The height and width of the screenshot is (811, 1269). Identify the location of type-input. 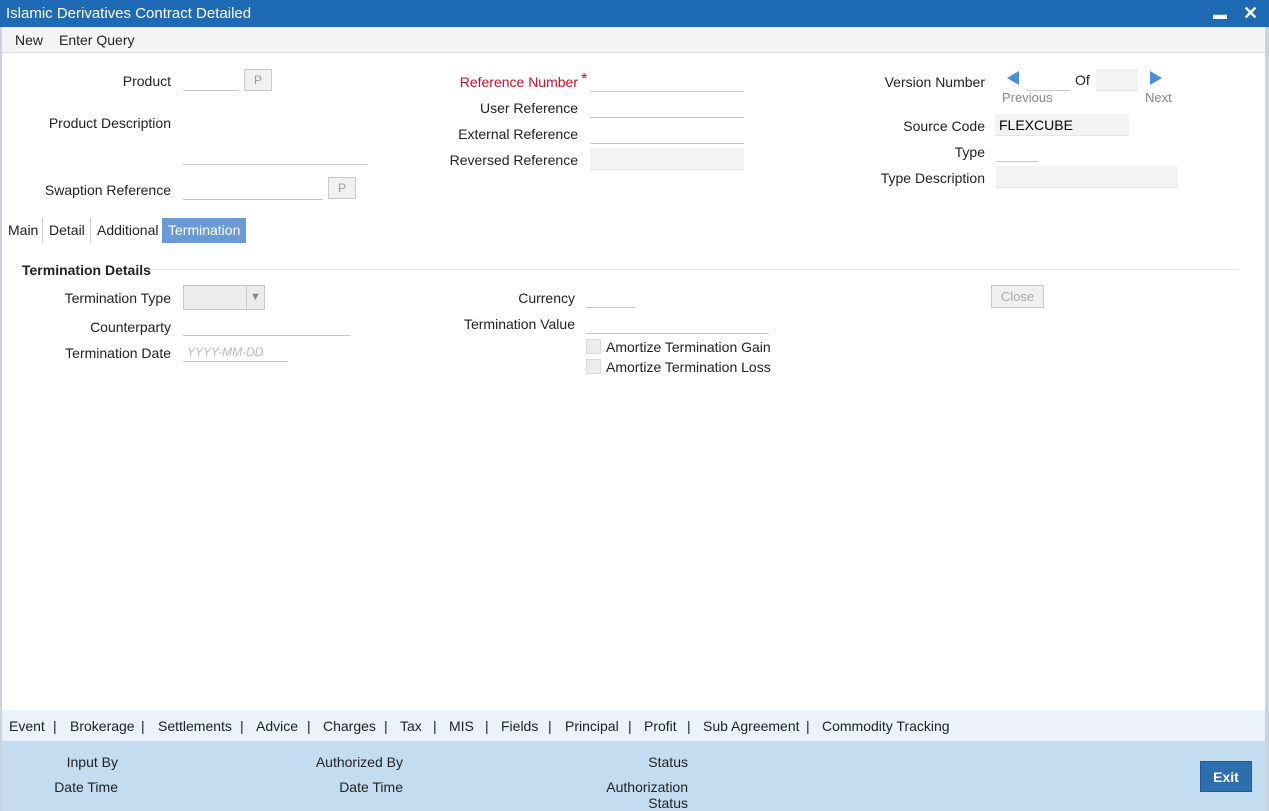
(1017, 151).